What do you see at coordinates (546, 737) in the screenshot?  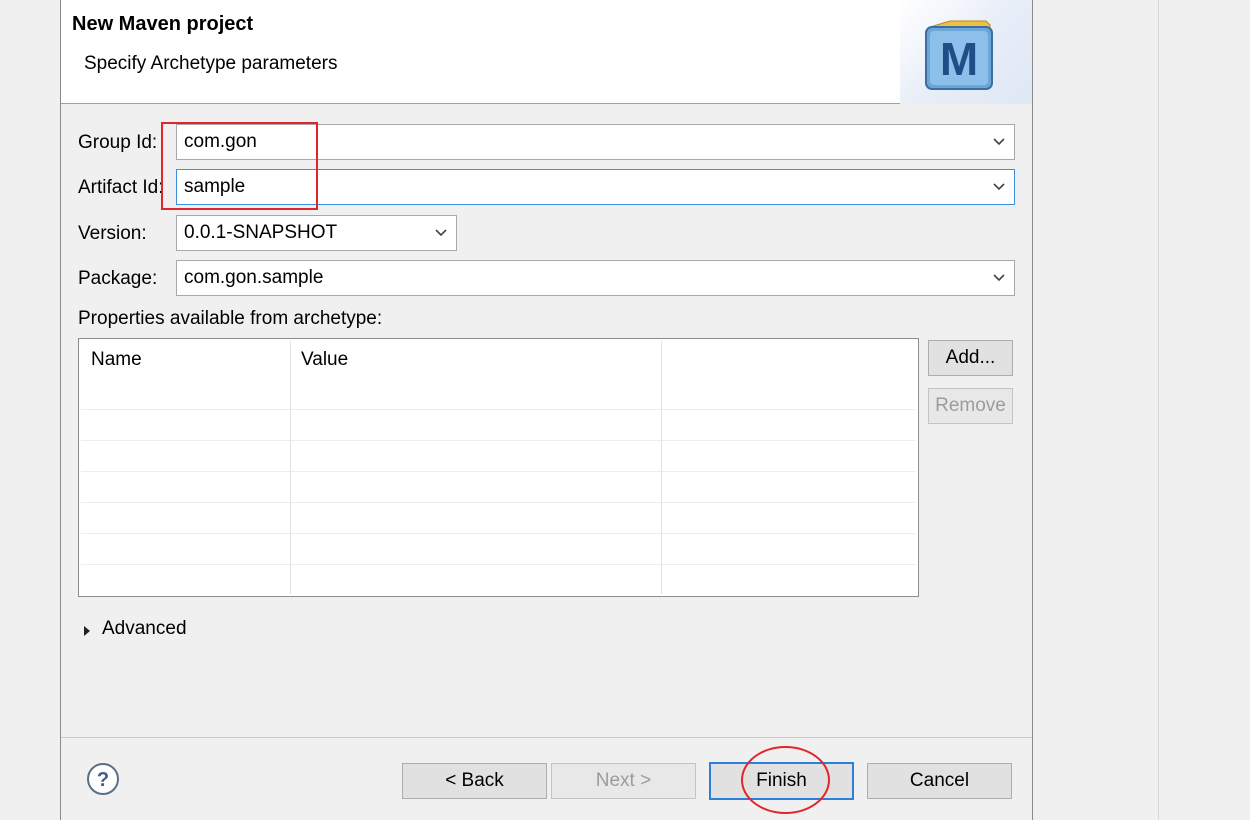 I see `footer-separator` at bounding box center [546, 737].